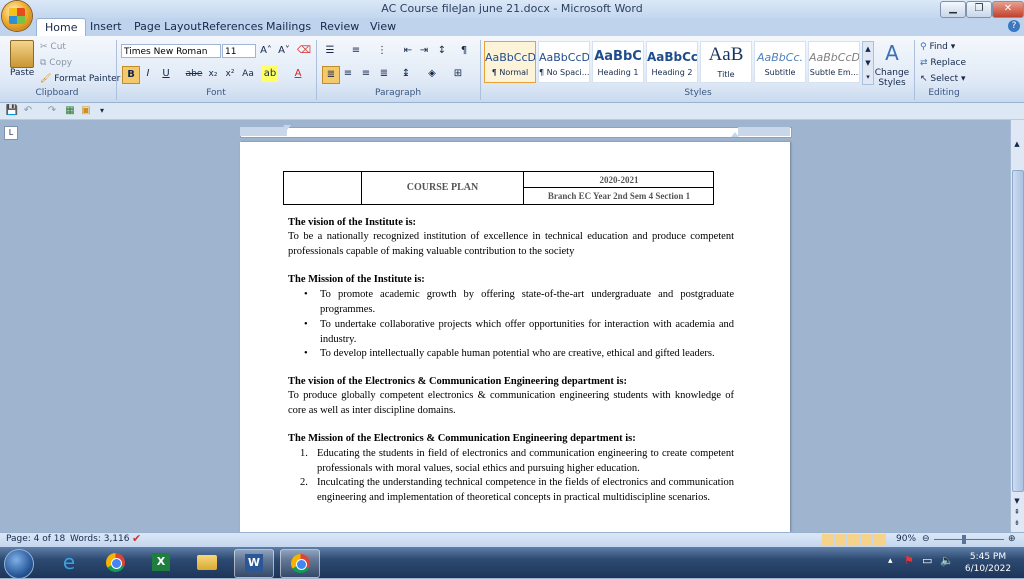 This screenshot has width=1024, height=579. Describe the element at coordinates (70, 111) in the screenshot. I see `print-preview-icon: ▦` at that location.